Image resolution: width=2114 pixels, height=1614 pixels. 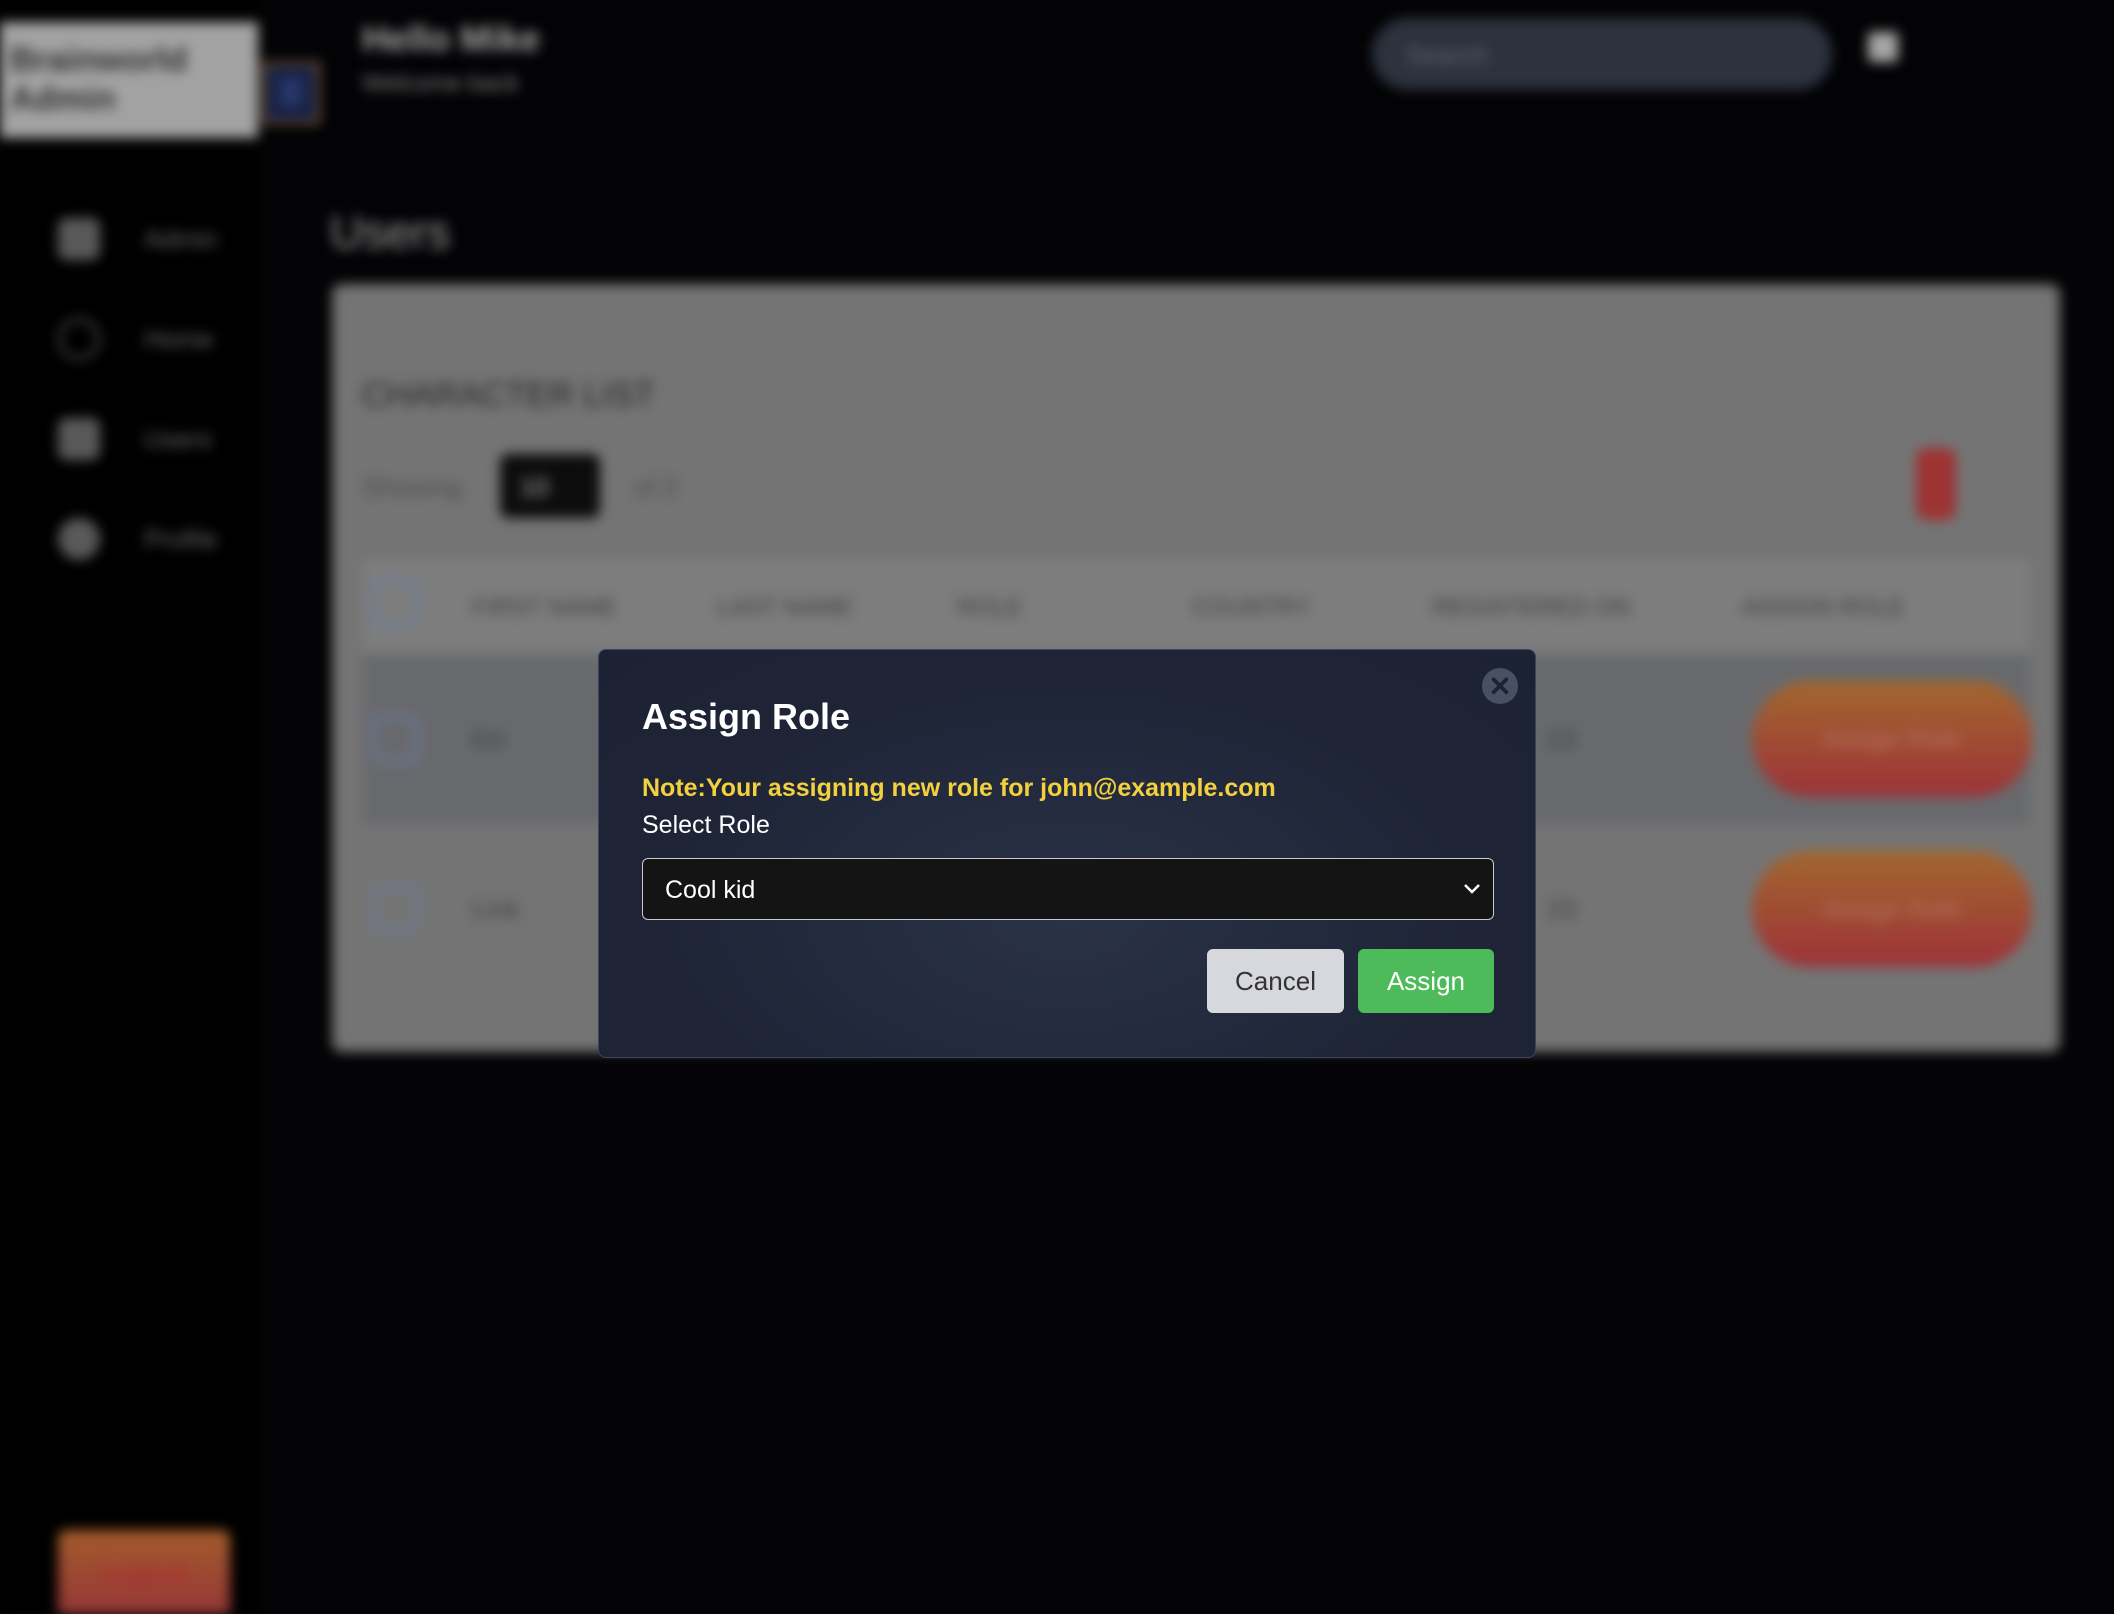 I want to click on assign-button: Assign, so click(x=1426, y=981).